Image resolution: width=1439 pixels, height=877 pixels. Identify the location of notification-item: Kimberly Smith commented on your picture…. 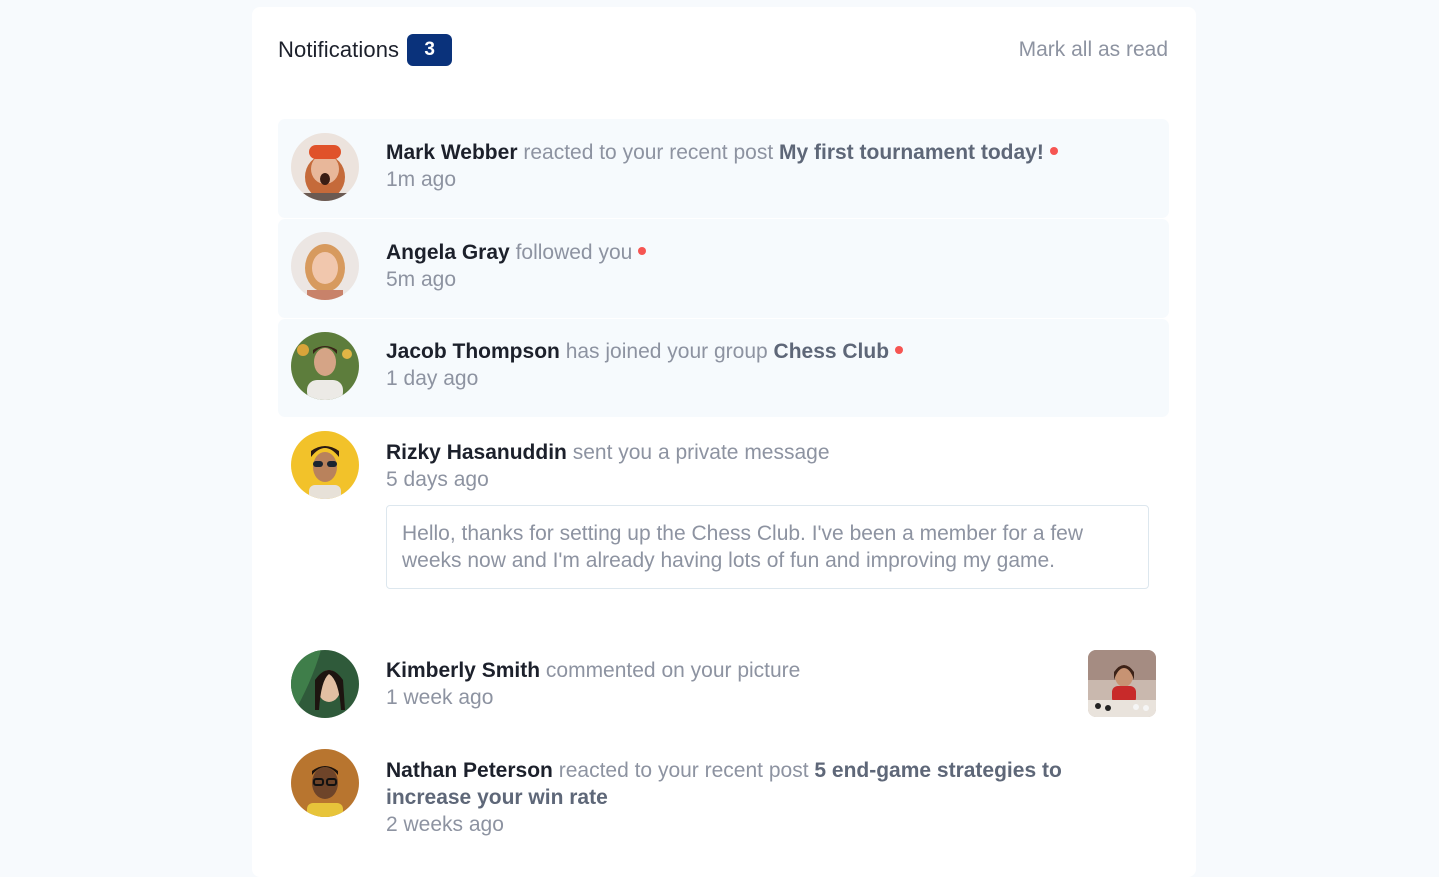
(723, 682).